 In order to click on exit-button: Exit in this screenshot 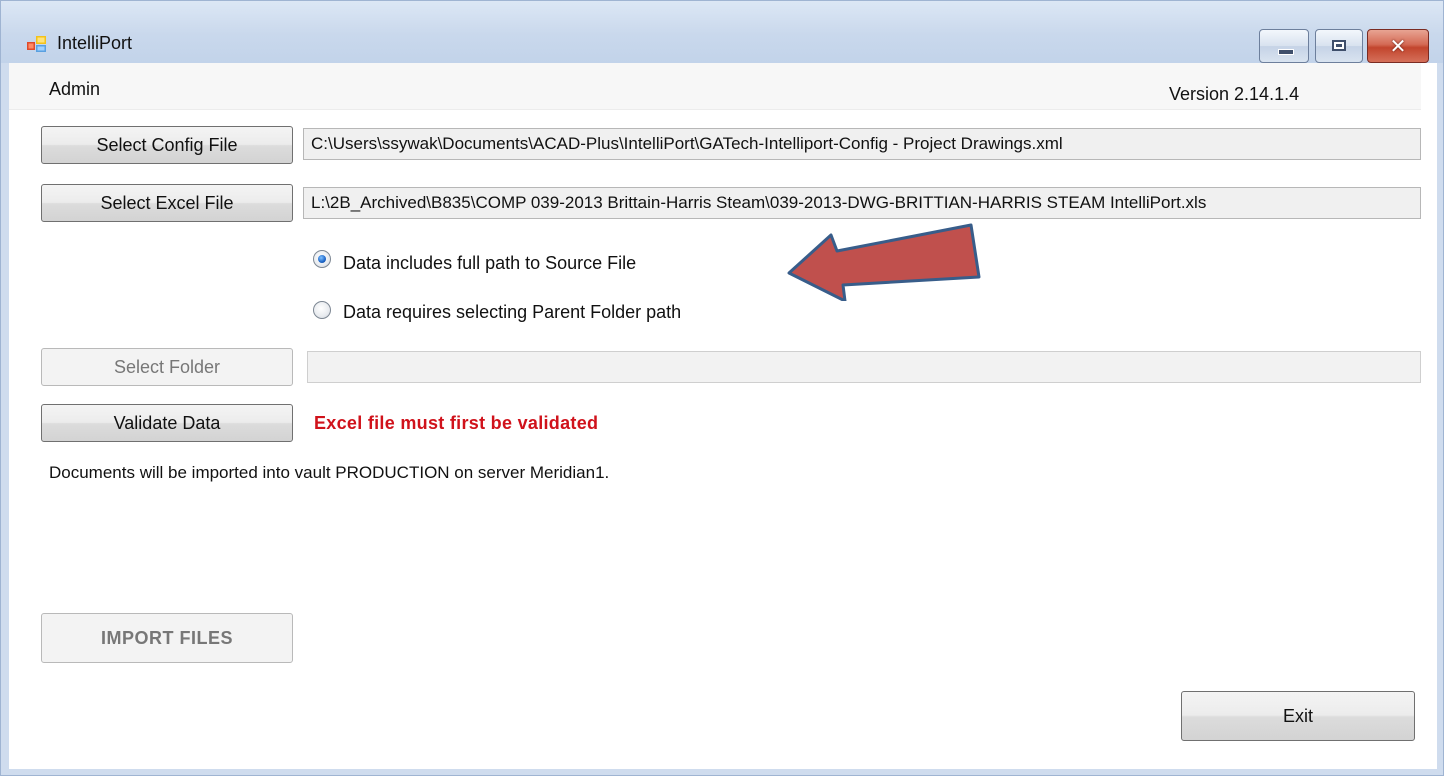, I will do `click(1298, 716)`.